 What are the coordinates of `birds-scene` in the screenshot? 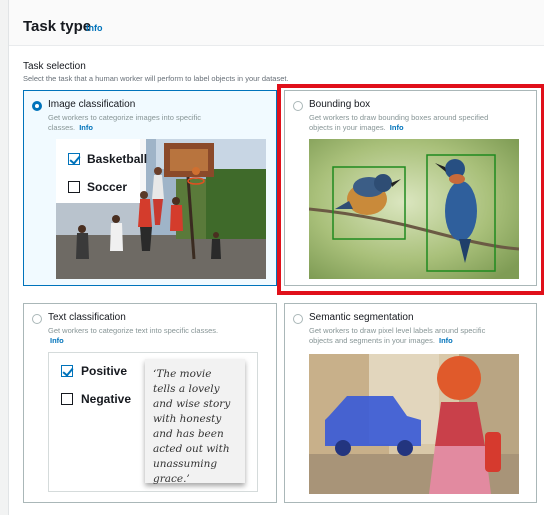 It's located at (414, 209).